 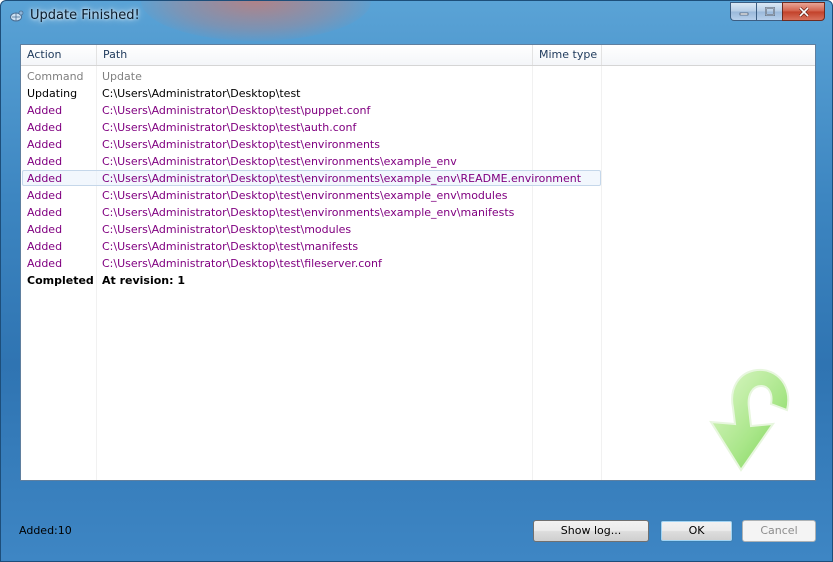 What do you see at coordinates (85, 15) in the screenshot?
I see `window-title: Update Finished!` at bounding box center [85, 15].